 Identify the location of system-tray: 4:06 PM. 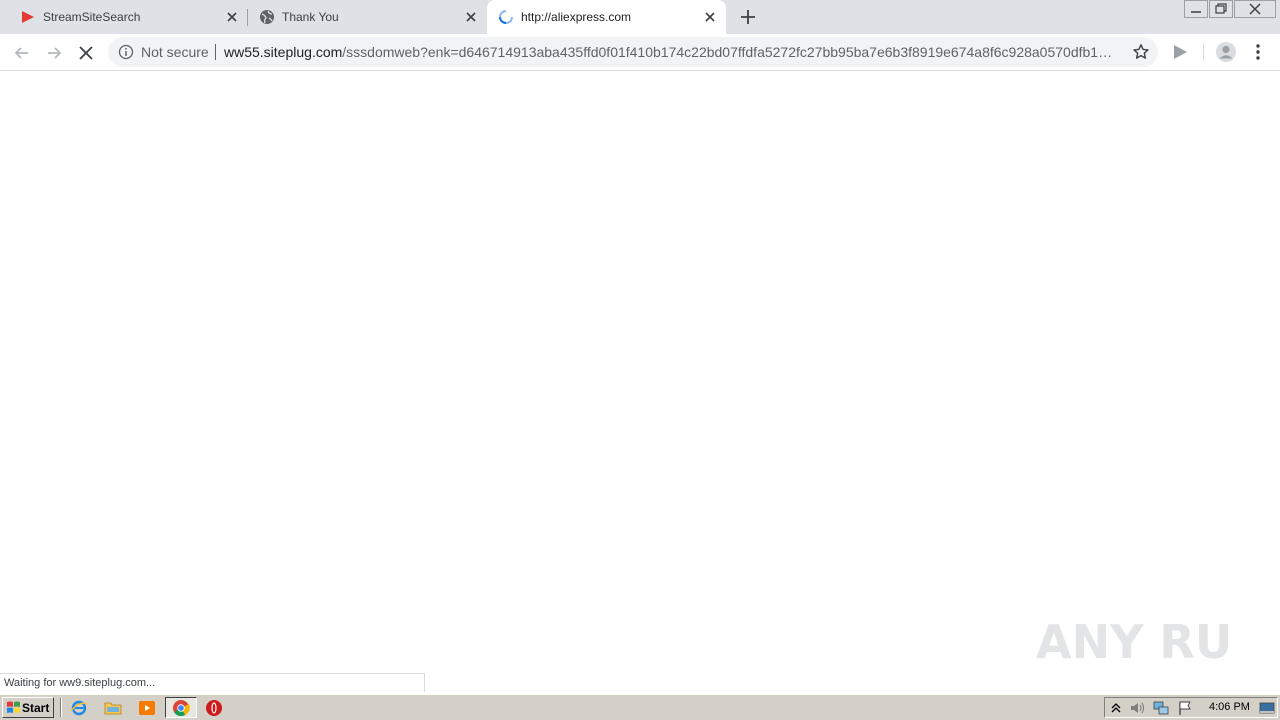
(1191, 707).